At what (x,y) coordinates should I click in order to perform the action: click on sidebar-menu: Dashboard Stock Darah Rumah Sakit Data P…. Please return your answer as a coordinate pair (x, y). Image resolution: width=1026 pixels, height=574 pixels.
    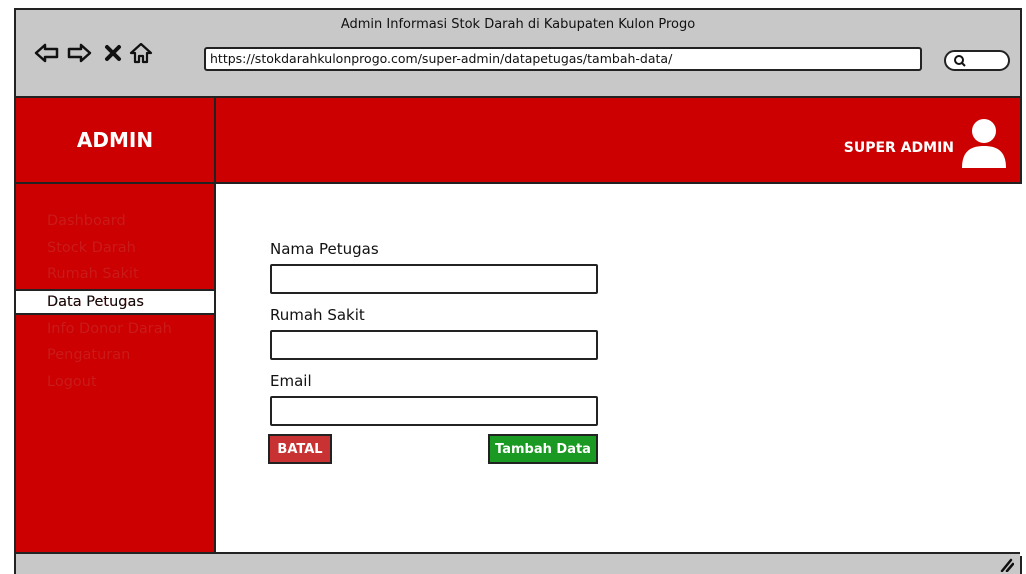
    Looking at the image, I should click on (115, 301).